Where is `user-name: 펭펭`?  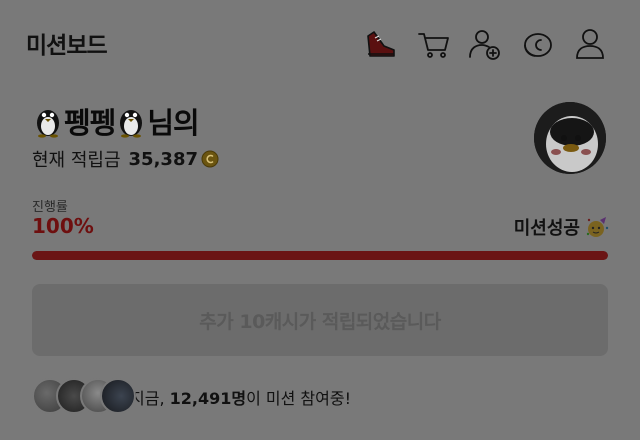
user-name: 펭펭 is located at coordinates (90, 123).